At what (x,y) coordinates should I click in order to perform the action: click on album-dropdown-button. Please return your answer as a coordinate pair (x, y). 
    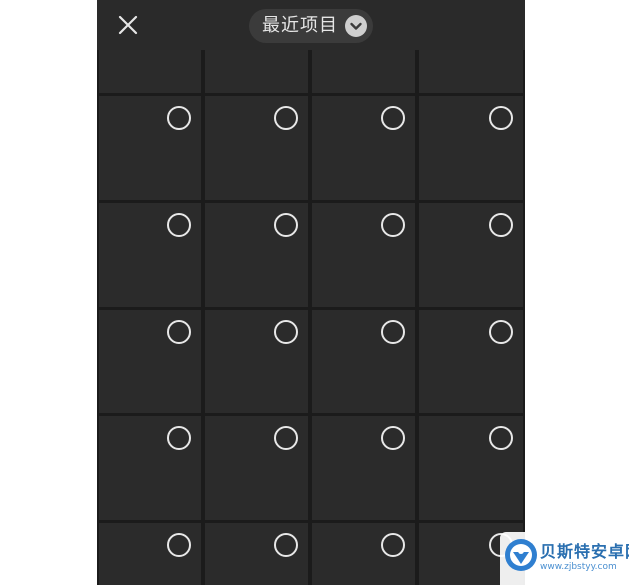
    Looking at the image, I should click on (356, 26).